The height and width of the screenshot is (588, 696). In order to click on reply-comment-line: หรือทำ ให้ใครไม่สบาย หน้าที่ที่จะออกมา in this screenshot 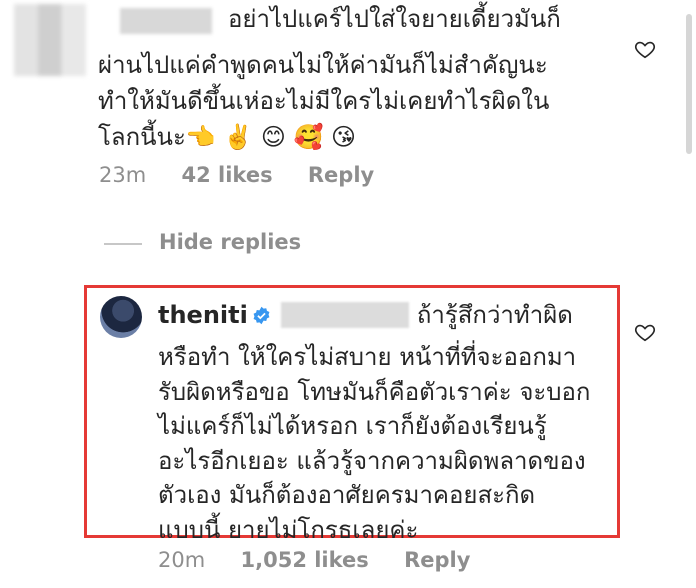, I will do `click(367, 357)`.